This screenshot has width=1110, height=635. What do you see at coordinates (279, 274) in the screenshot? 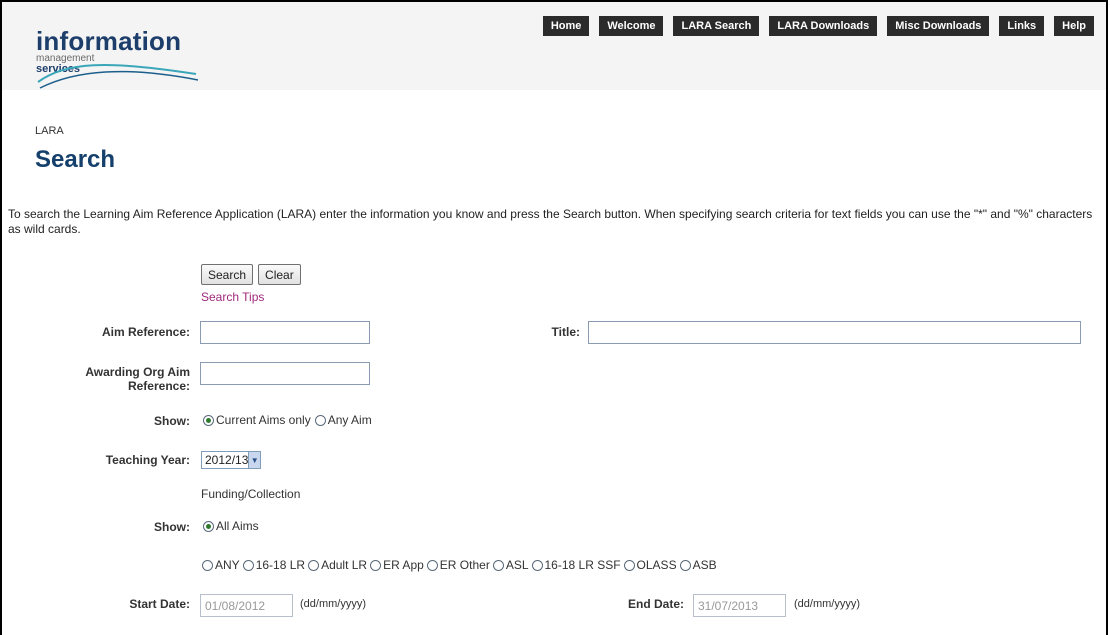
I see `clear-button: Clear` at bounding box center [279, 274].